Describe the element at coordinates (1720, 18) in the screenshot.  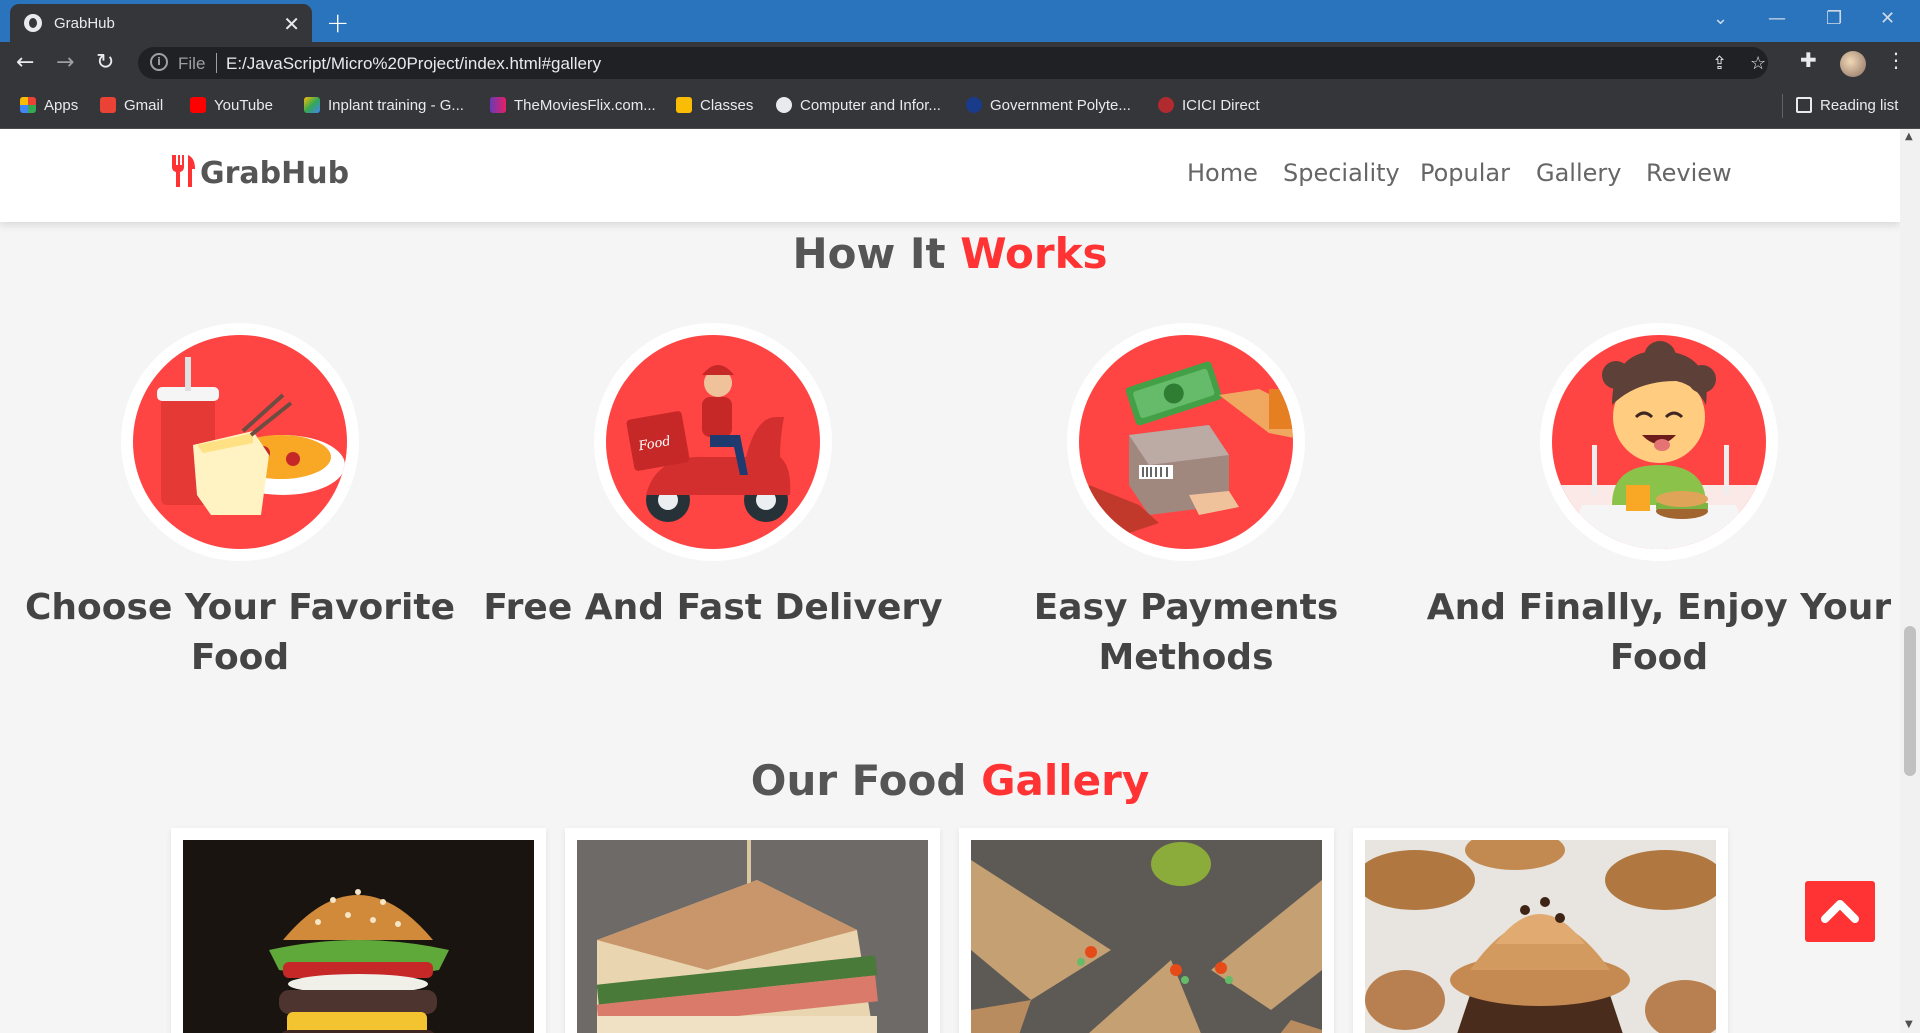
I see `tab-search-icon: ⌄` at that location.